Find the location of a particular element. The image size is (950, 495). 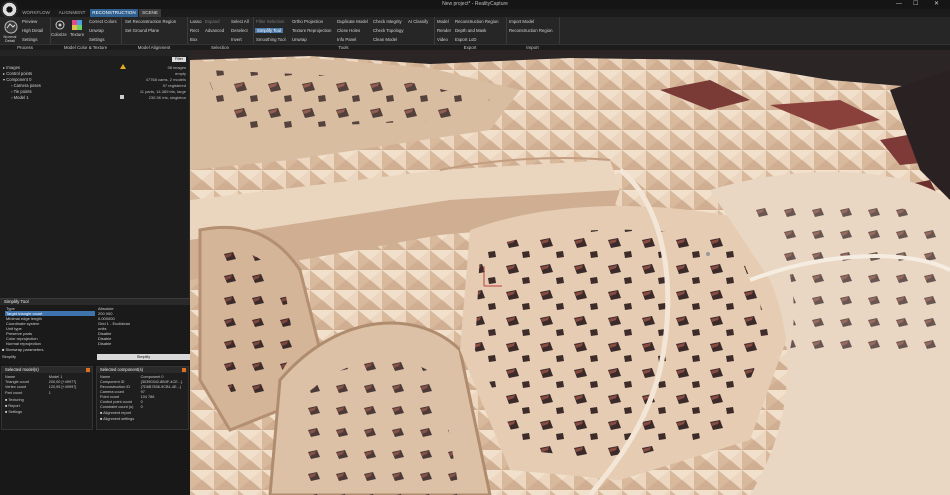

tree-item-images: ▸ Images is located at coordinates (11, 67).